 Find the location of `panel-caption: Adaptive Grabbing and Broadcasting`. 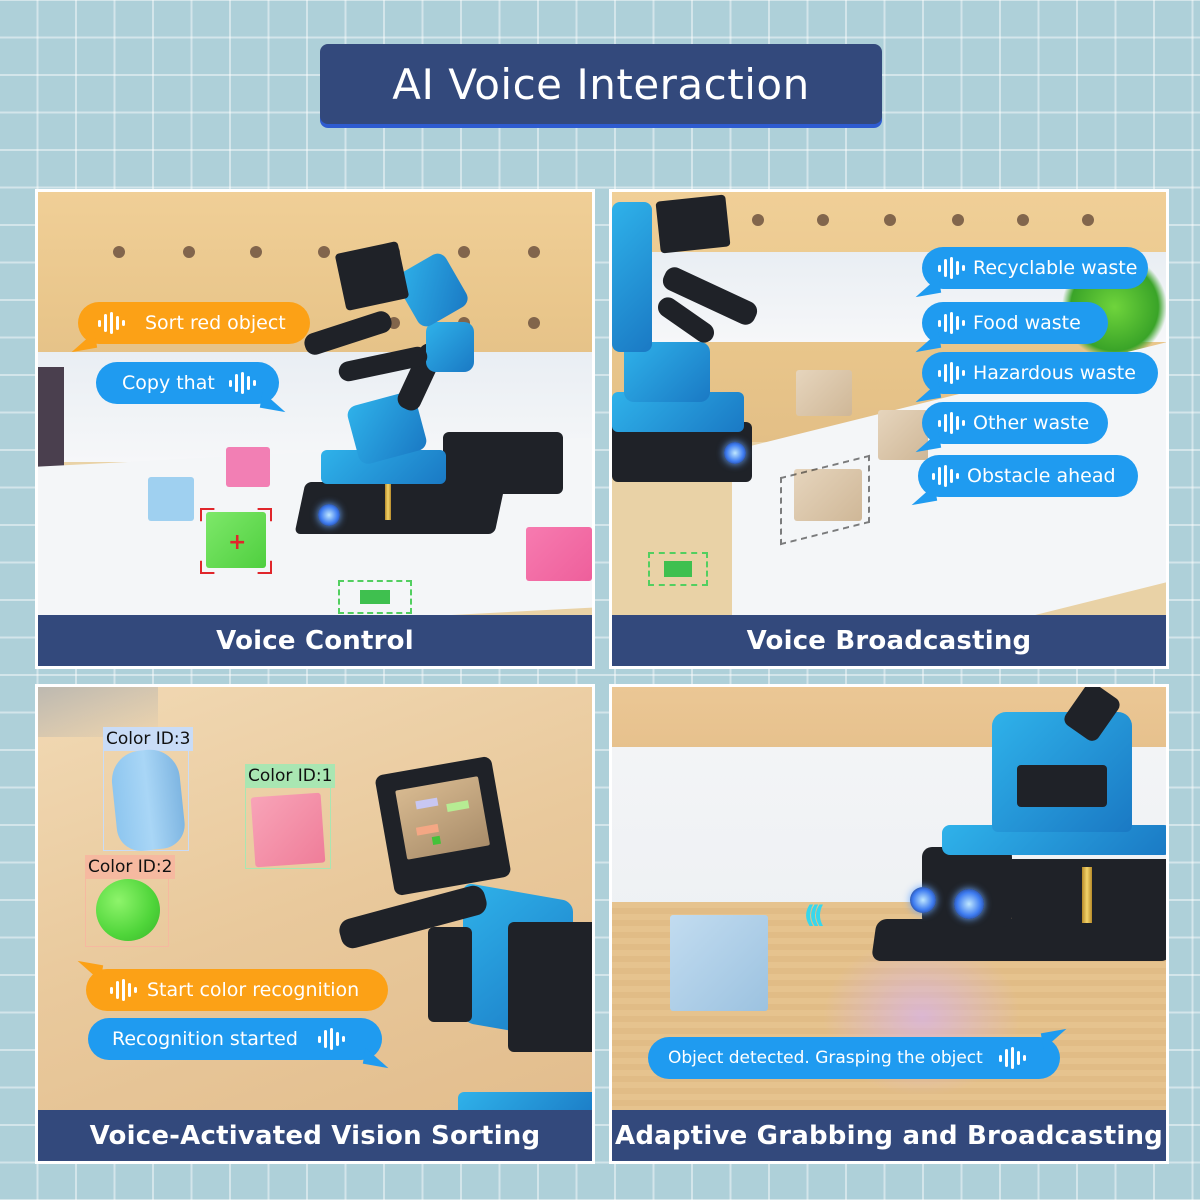

panel-caption: Adaptive Grabbing and Broadcasting is located at coordinates (889, 1135).